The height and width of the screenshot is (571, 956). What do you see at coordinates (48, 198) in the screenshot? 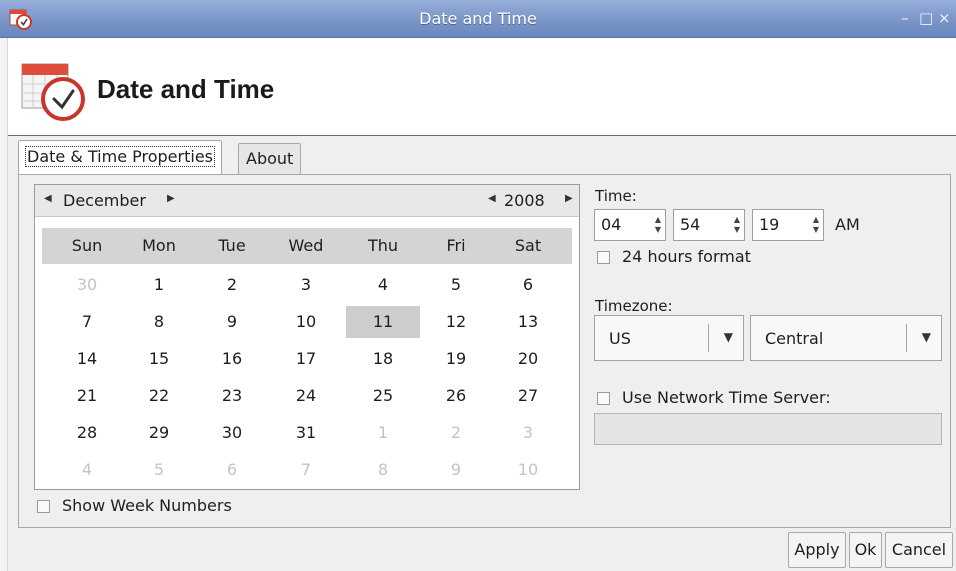
I see `prev-month-arrow-icon: ◀` at bounding box center [48, 198].